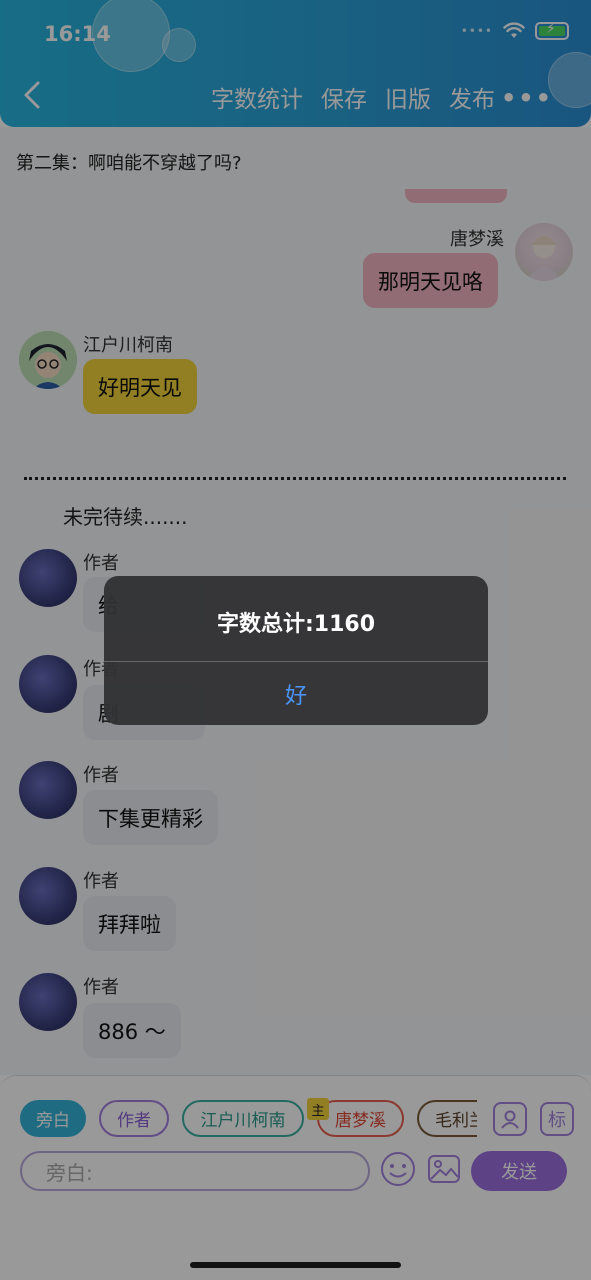 Image resolution: width=591 pixels, height=1280 pixels. Describe the element at coordinates (296, 693) in the screenshot. I see `alert-ok-button: 好` at that location.